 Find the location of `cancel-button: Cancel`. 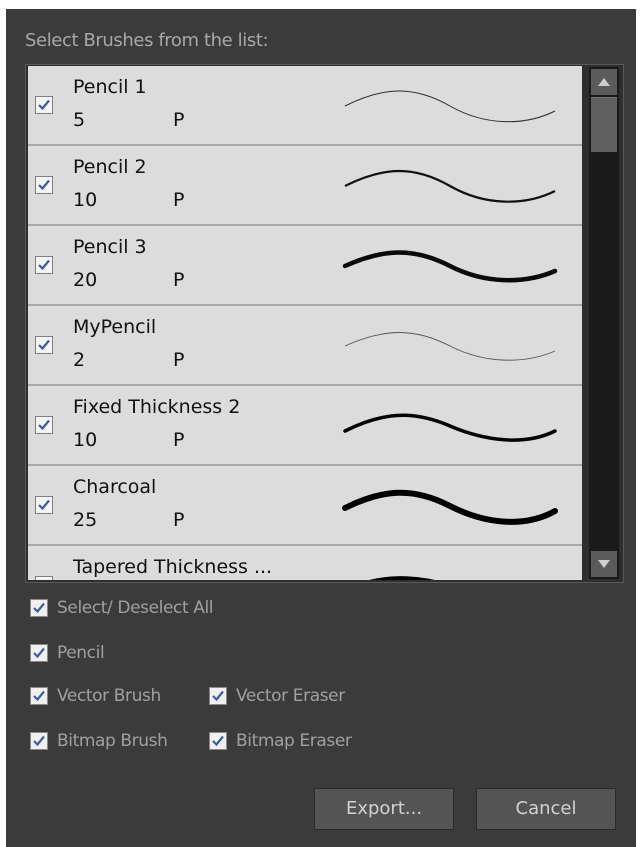

cancel-button: Cancel is located at coordinates (546, 809).